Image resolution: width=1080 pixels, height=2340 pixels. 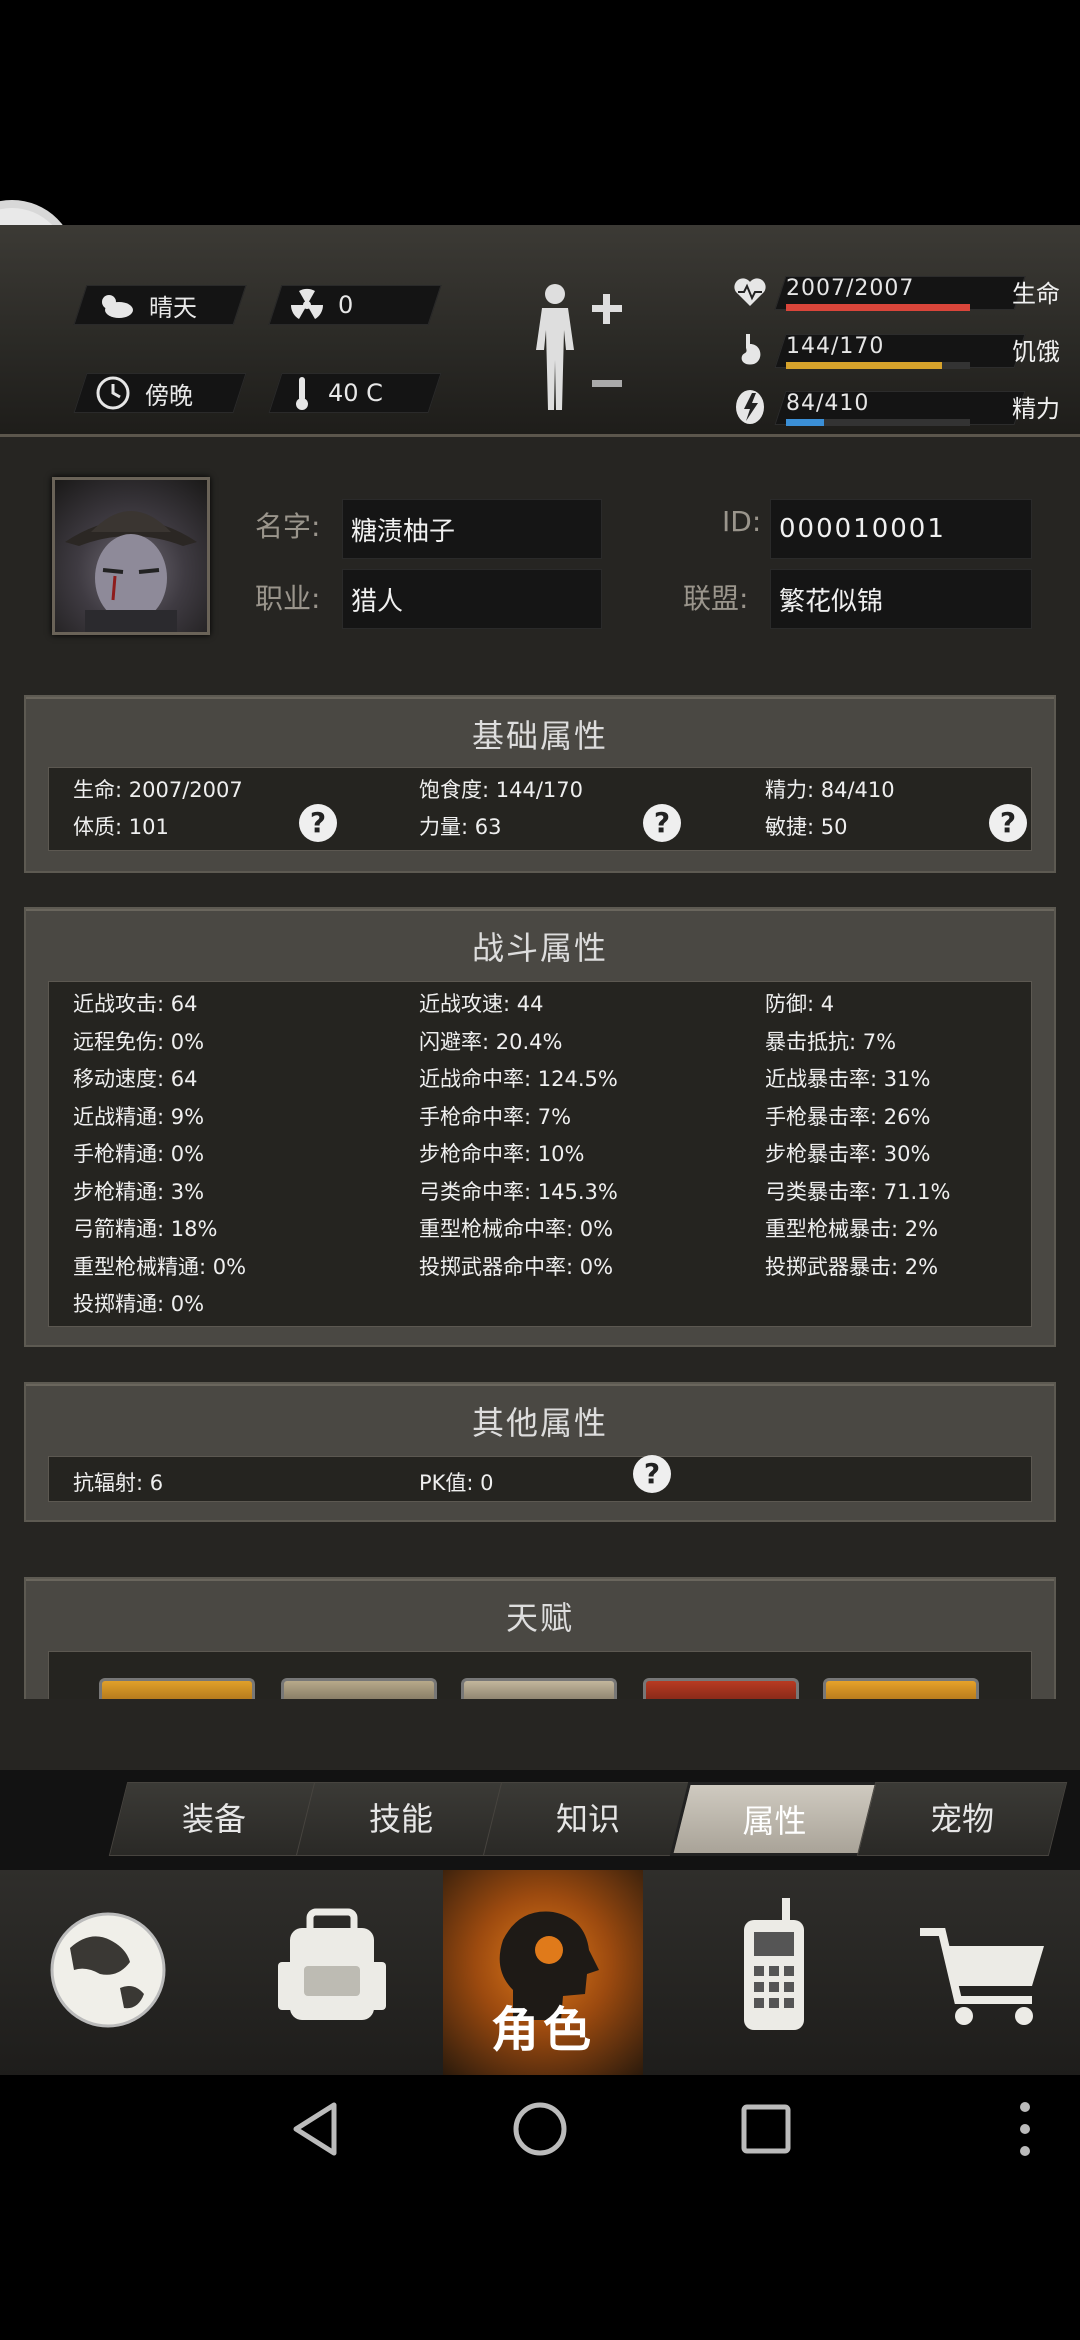 I want to click on hunger-value: 144/170, so click(x=835, y=346).